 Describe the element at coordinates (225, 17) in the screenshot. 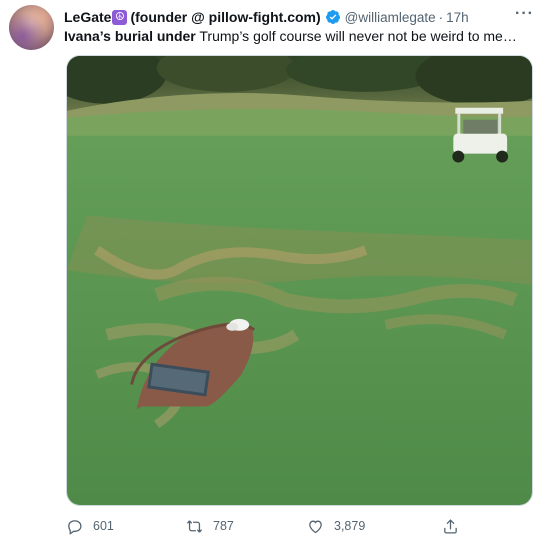

I see `display-name-suffix: (founder @ pillow-fight.com)` at that location.